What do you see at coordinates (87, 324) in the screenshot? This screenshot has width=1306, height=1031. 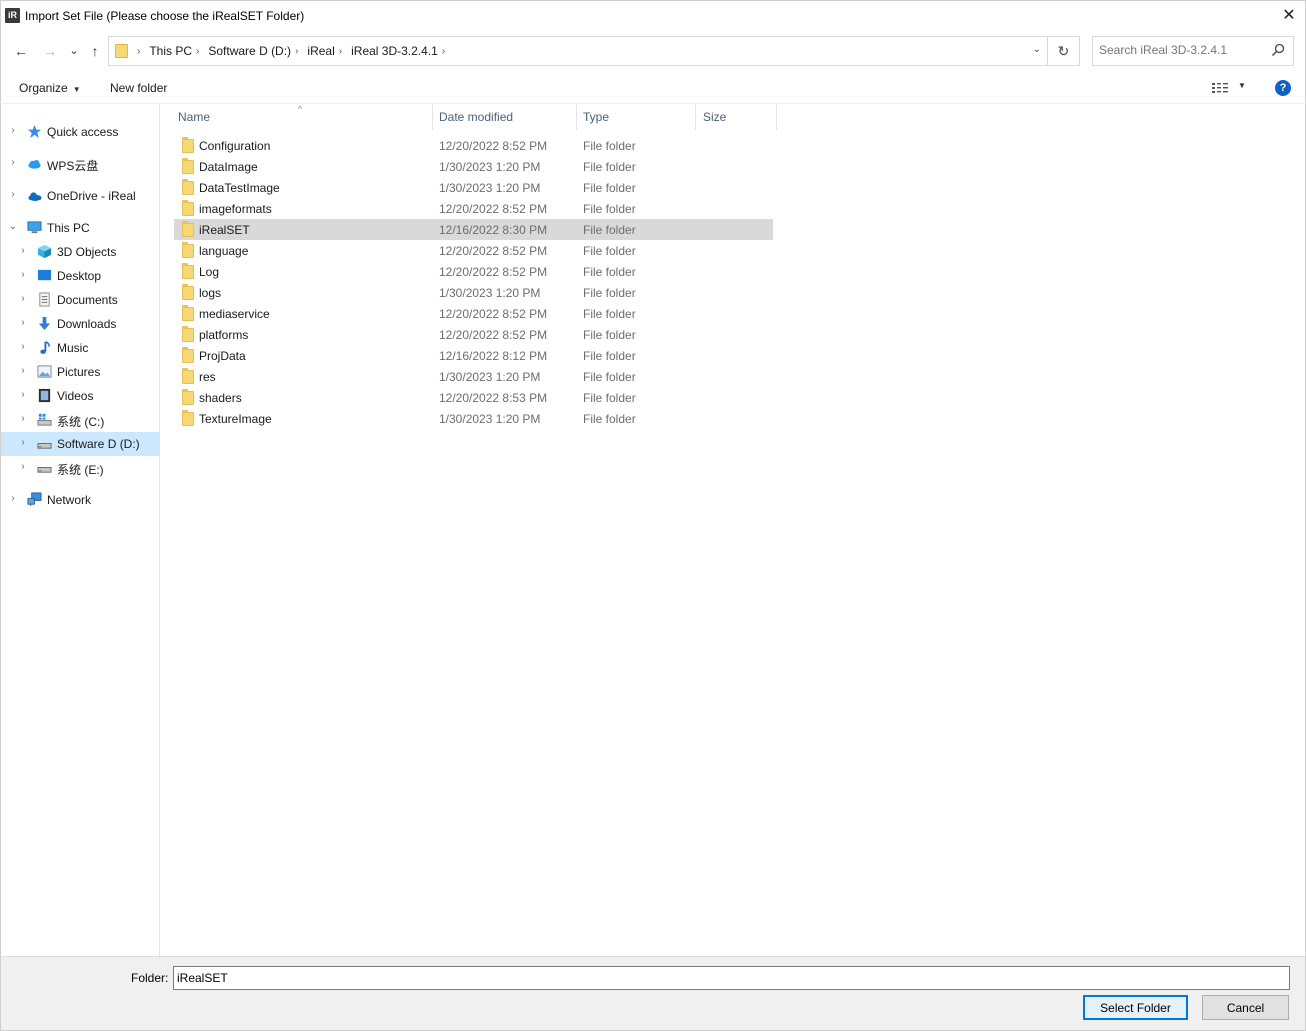 I see `sidebar-item-label: Downloads` at bounding box center [87, 324].